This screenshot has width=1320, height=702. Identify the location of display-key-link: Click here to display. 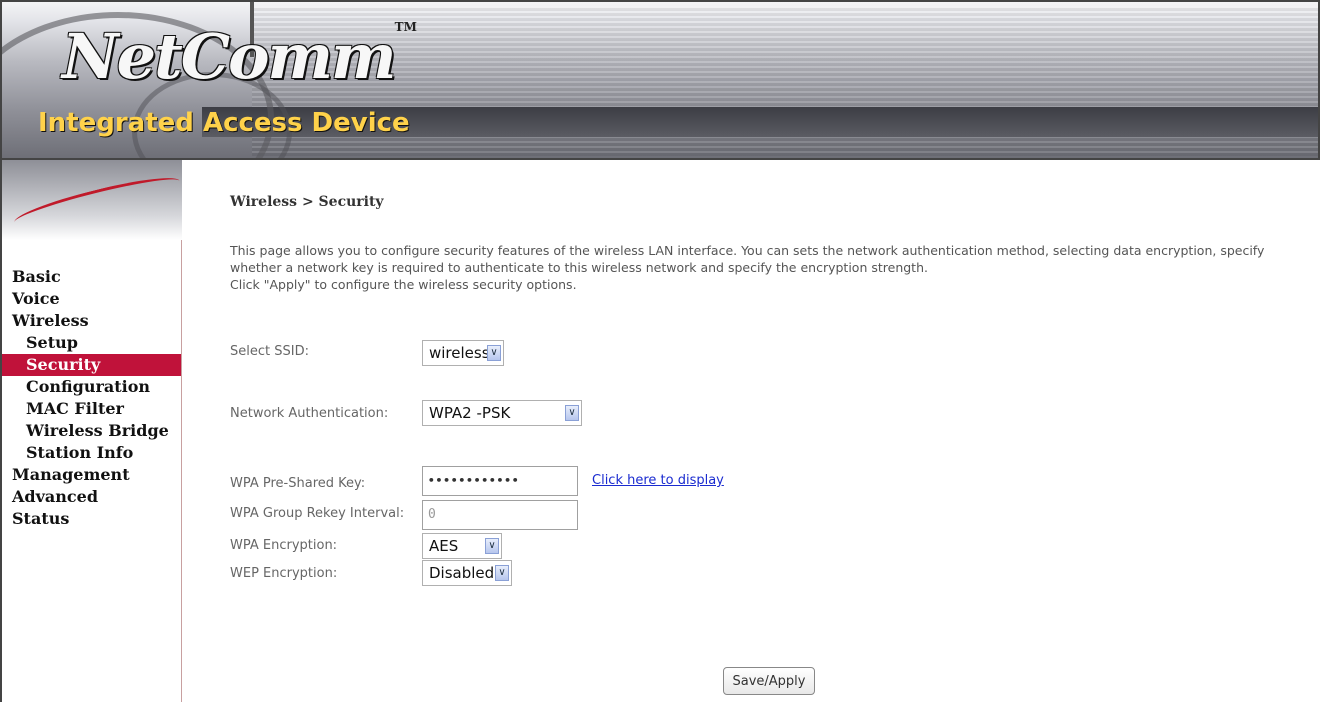
(658, 480).